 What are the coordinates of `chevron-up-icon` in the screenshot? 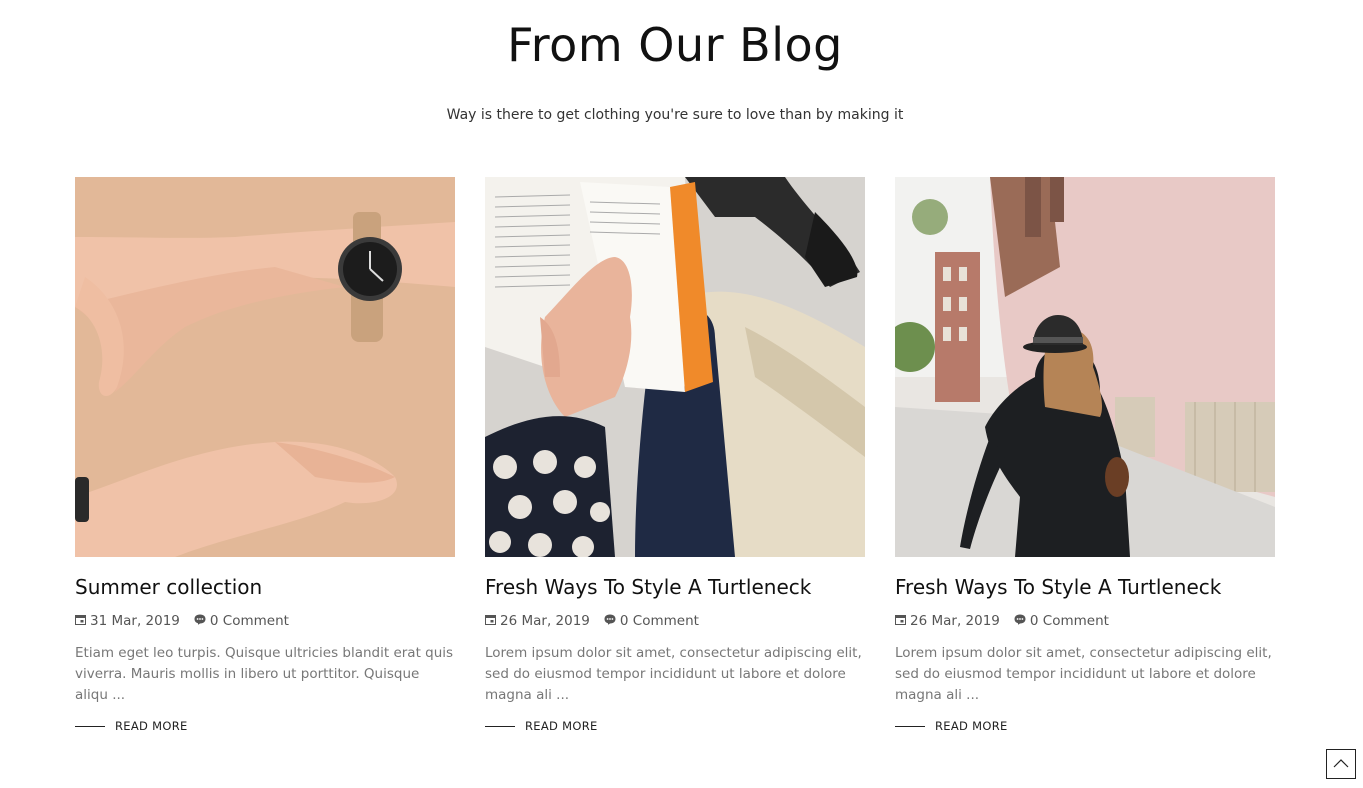 It's located at (1341, 764).